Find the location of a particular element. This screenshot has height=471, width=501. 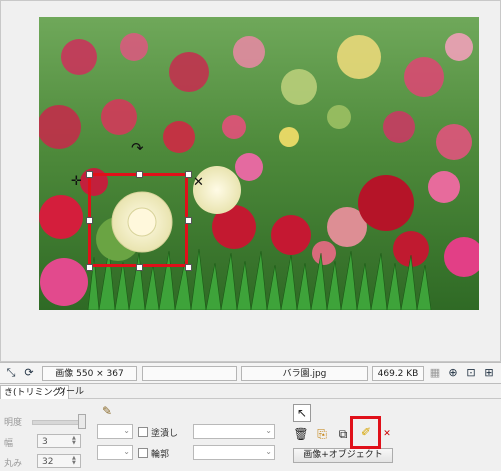

selection-handle-top-left is located at coordinates (89, 174).